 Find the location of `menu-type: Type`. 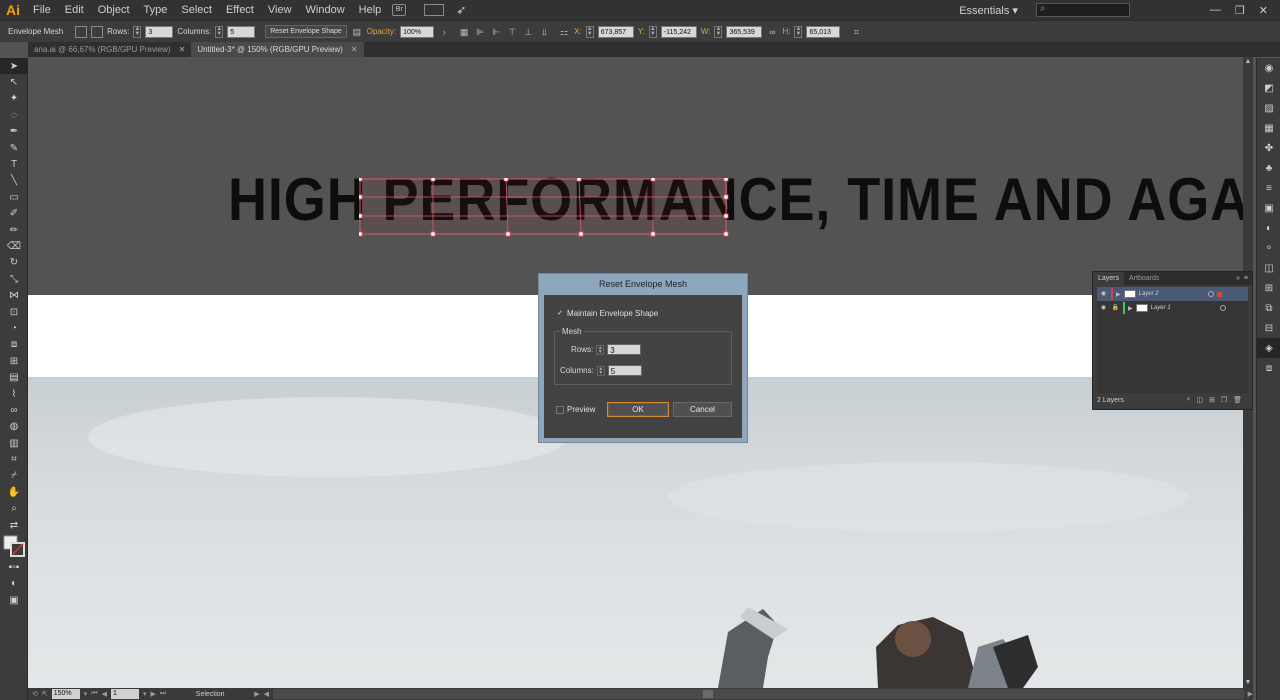

menu-type: Type is located at coordinates (156, 10).